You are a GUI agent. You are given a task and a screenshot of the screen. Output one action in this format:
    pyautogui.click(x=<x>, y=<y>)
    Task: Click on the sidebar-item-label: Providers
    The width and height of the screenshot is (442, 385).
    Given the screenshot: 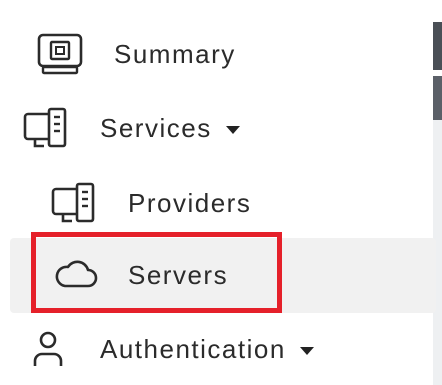 What is the action you would take?
    pyautogui.click(x=190, y=202)
    